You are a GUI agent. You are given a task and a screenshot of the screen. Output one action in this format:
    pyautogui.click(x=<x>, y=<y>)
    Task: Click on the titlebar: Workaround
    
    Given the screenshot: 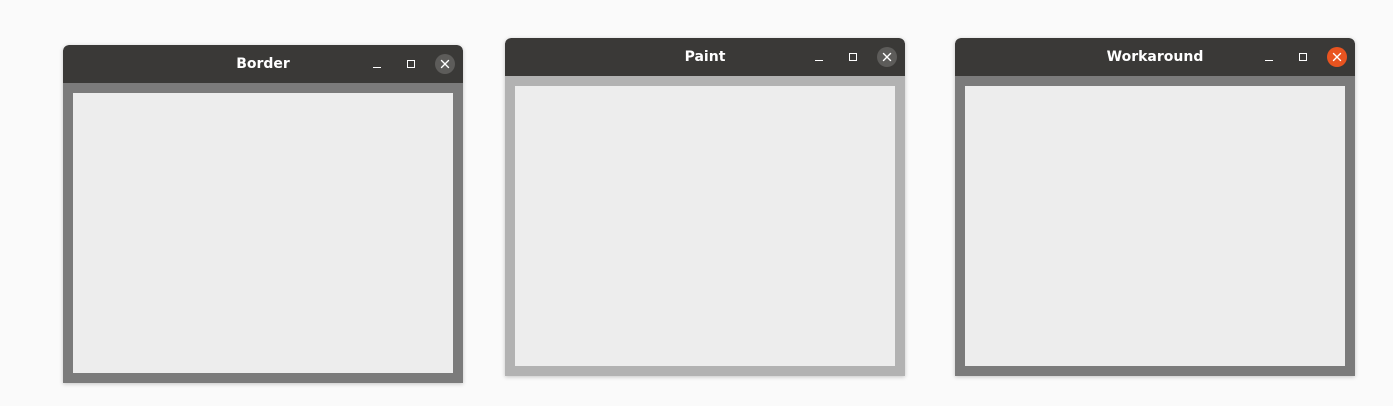 What is the action you would take?
    pyautogui.click(x=1155, y=57)
    